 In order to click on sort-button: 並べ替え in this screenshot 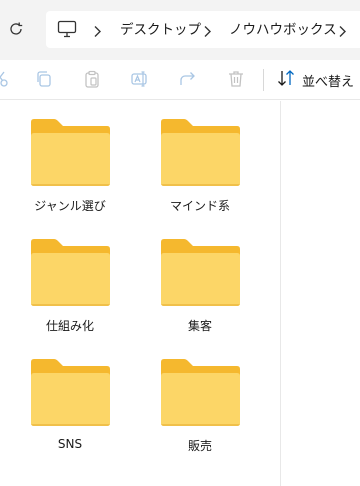, I will do `click(315, 80)`.